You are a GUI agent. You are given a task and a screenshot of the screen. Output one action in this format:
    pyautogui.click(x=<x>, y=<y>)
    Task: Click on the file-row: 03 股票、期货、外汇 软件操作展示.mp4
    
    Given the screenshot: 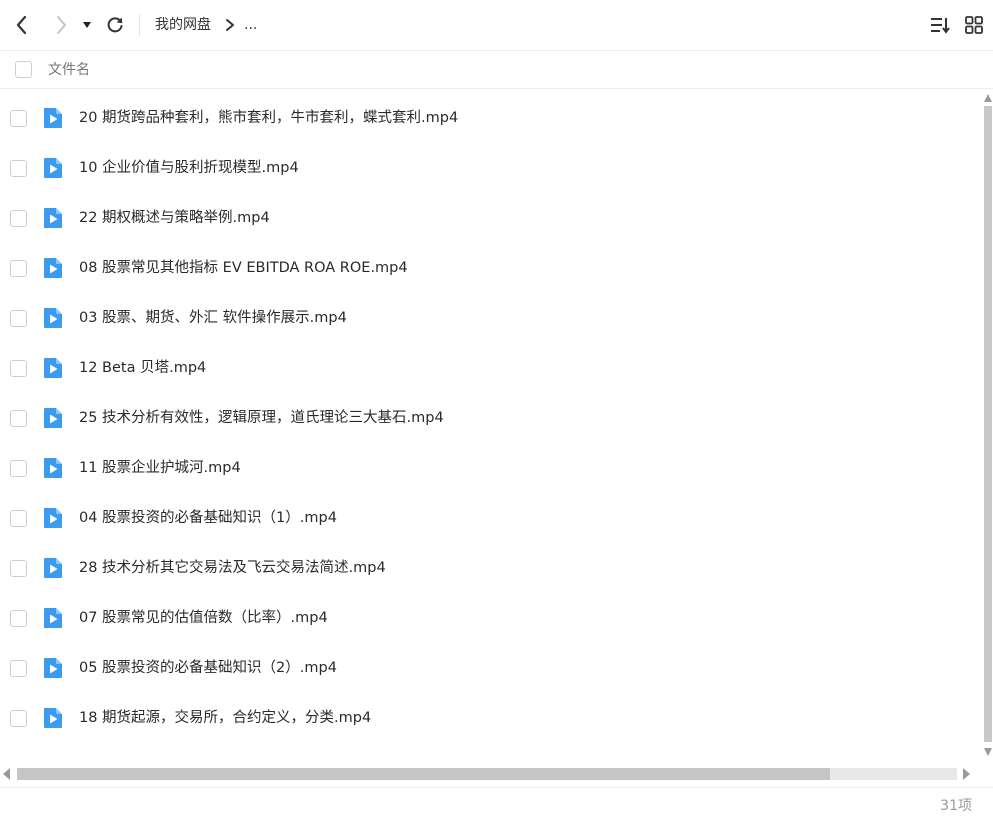 What is the action you would take?
    pyautogui.click(x=490, y=319)
    